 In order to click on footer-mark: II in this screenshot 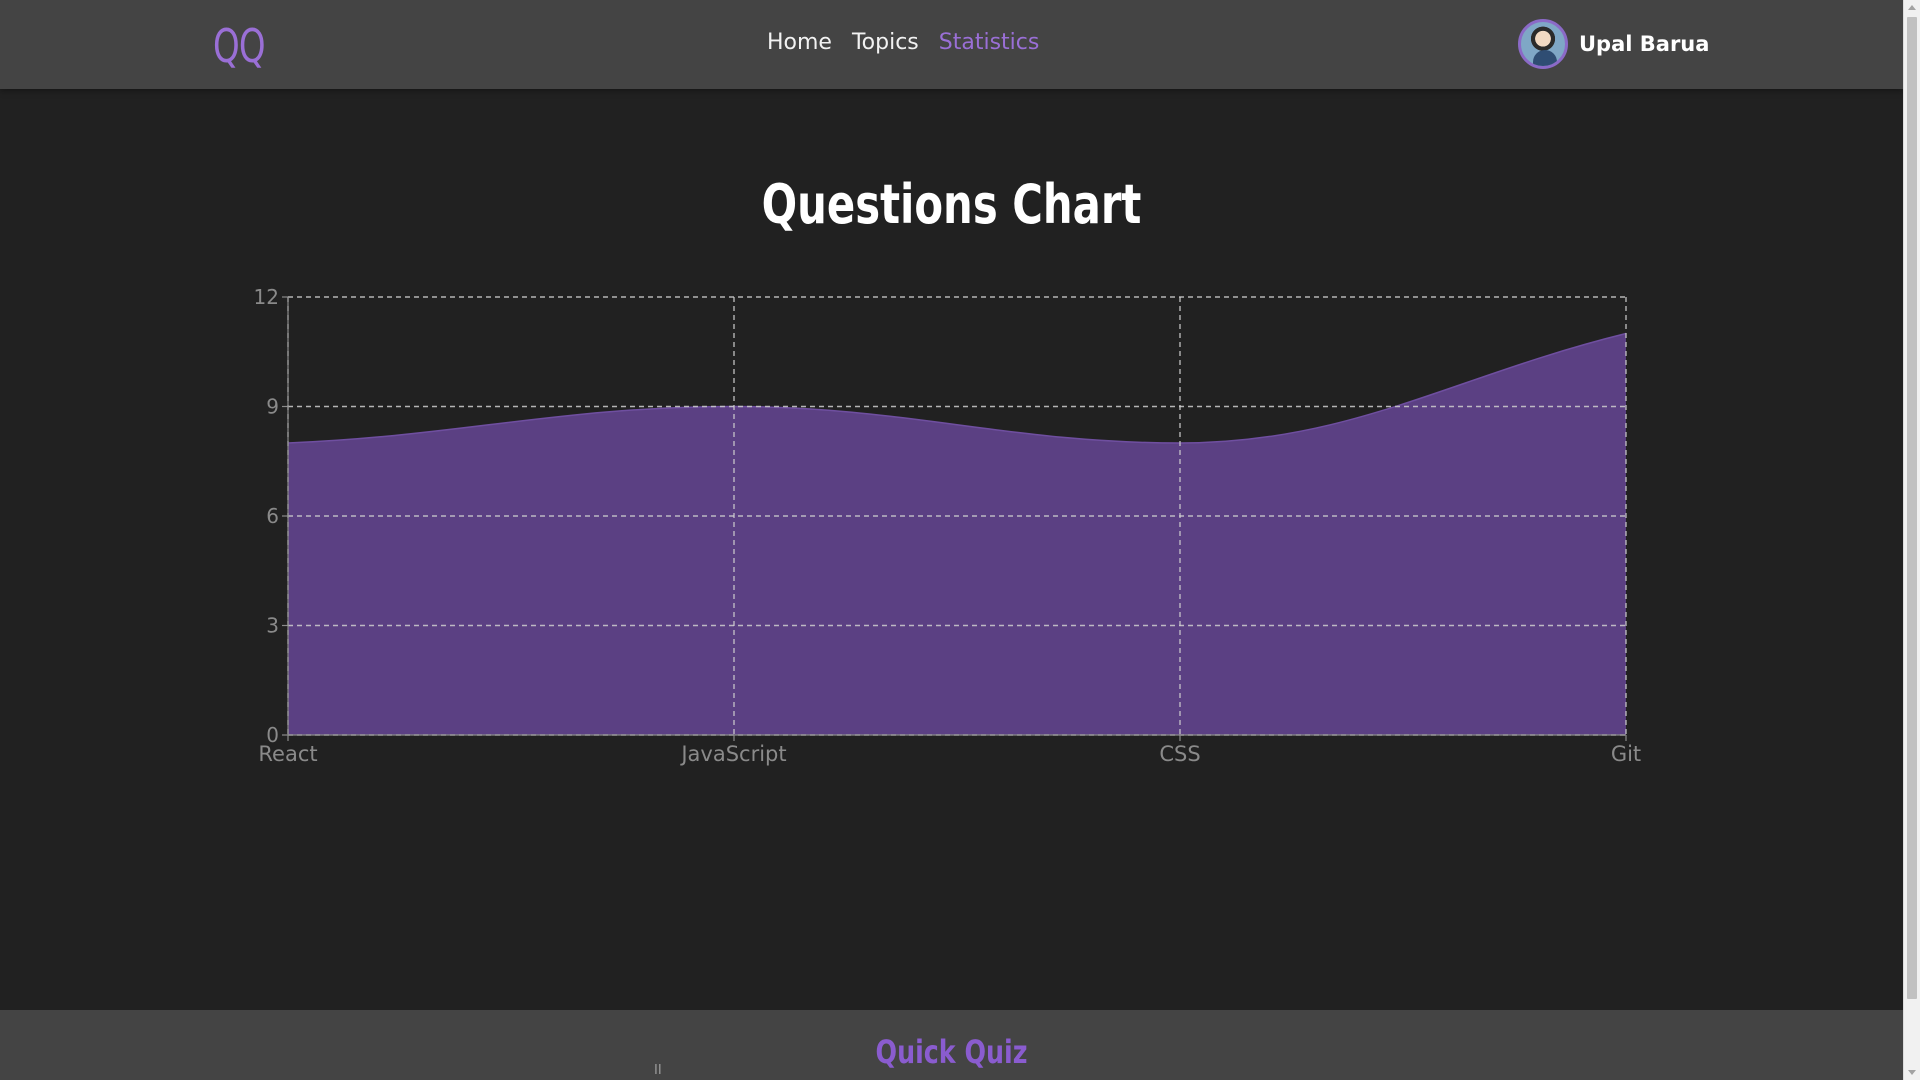, I will do `click(658, 1070)`.